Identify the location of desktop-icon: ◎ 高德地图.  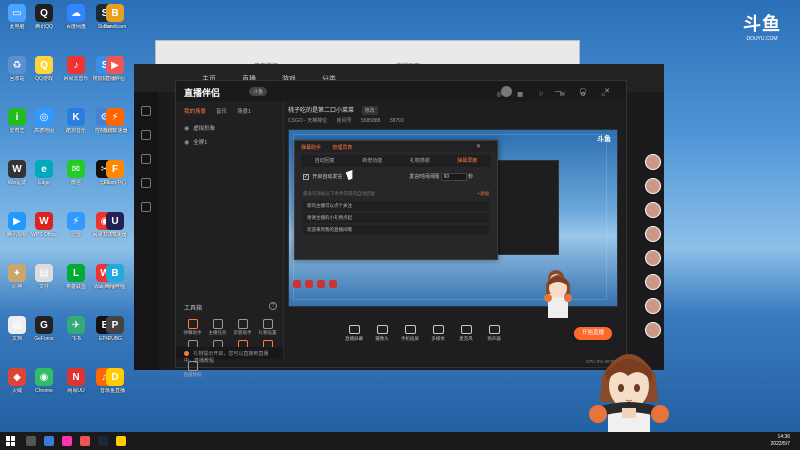
(44, 121).